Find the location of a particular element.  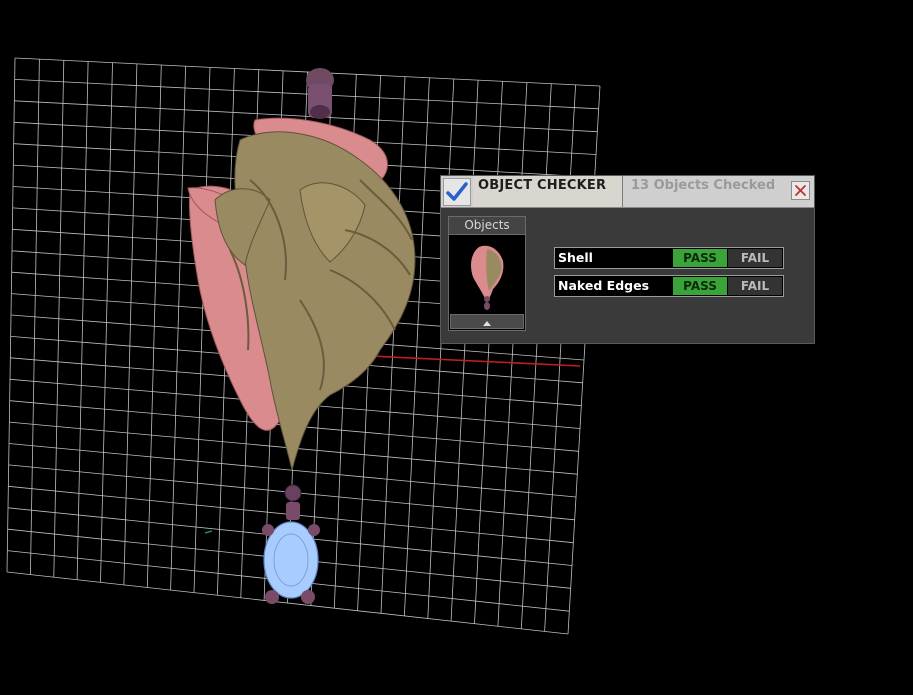

objects-list: Objects is located at coordinates (487, 273).